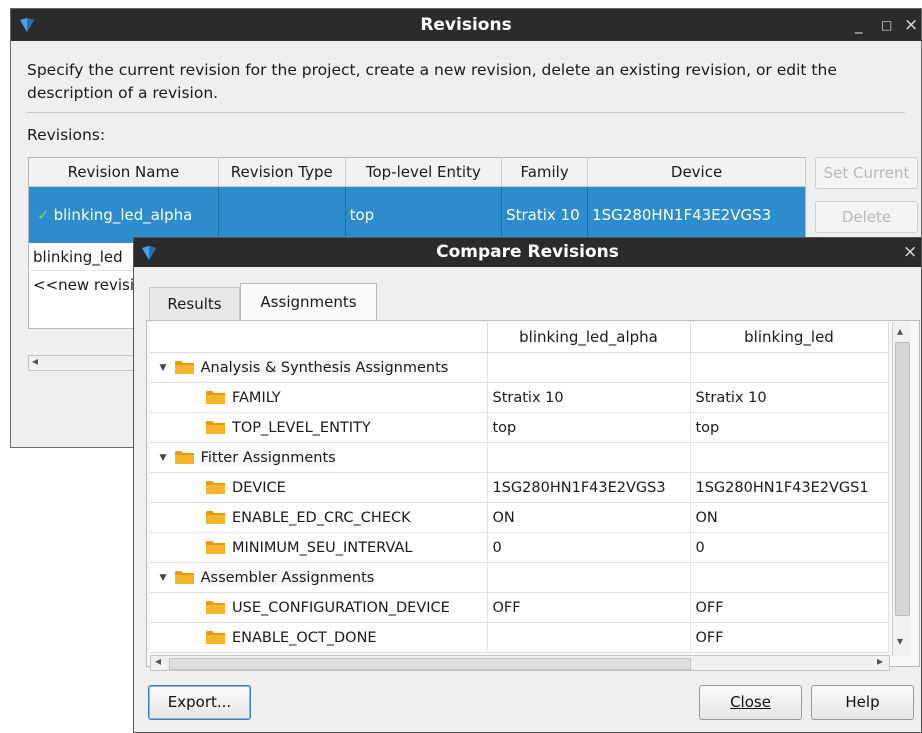  I want to click on revisions-title: Revisions, so click(466, 25).